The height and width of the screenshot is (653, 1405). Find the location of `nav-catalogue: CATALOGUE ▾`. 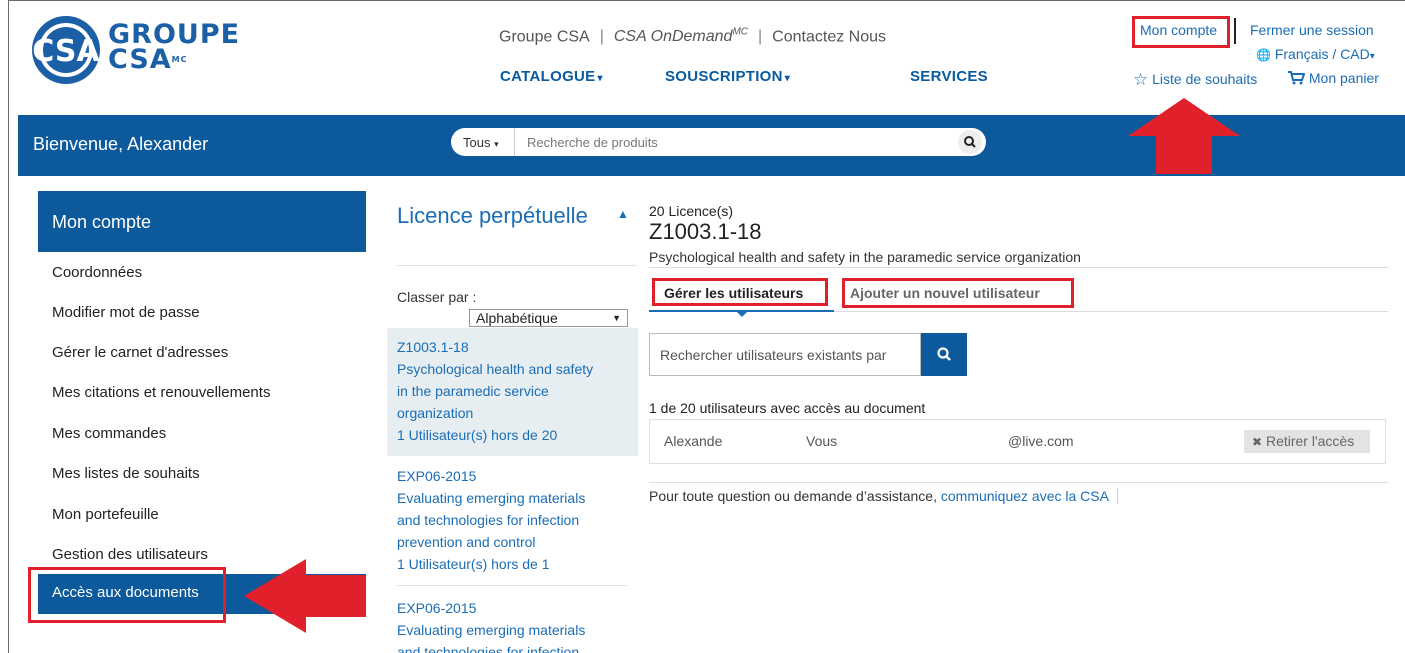

nav-catalogue: CATALOGUE ▾ is located at coordinates (551, 76).